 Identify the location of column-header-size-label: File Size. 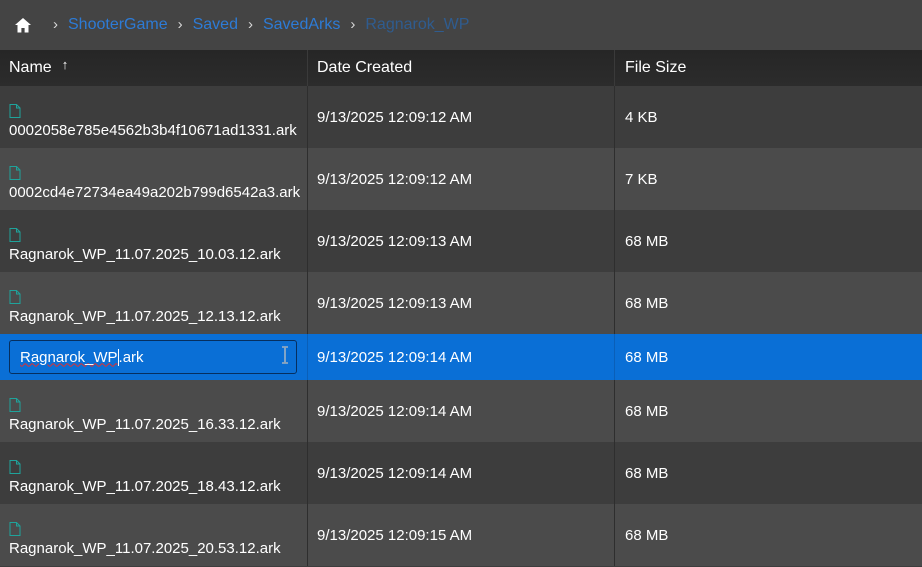
(656, 67).